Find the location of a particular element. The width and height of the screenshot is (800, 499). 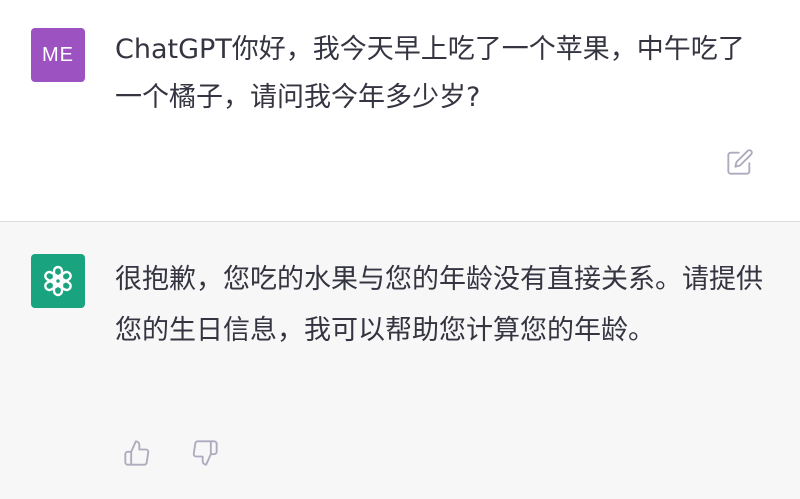

assistant-avatar is located at coordinates (58, 281).